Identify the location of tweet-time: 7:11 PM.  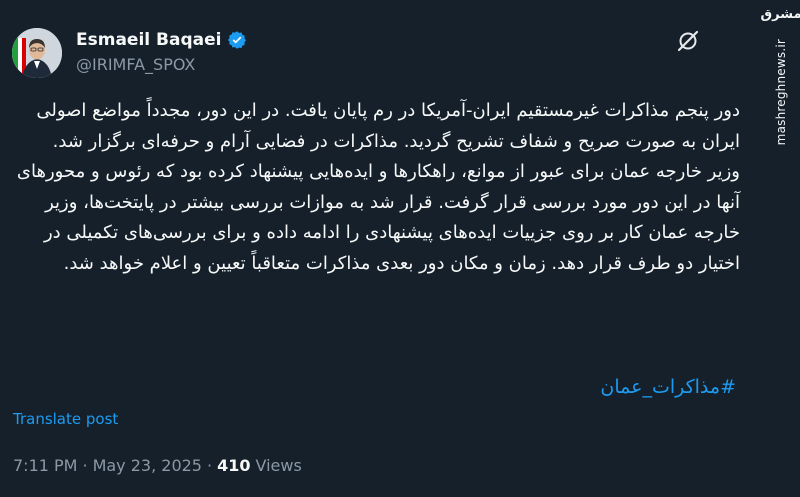
(45, 465).